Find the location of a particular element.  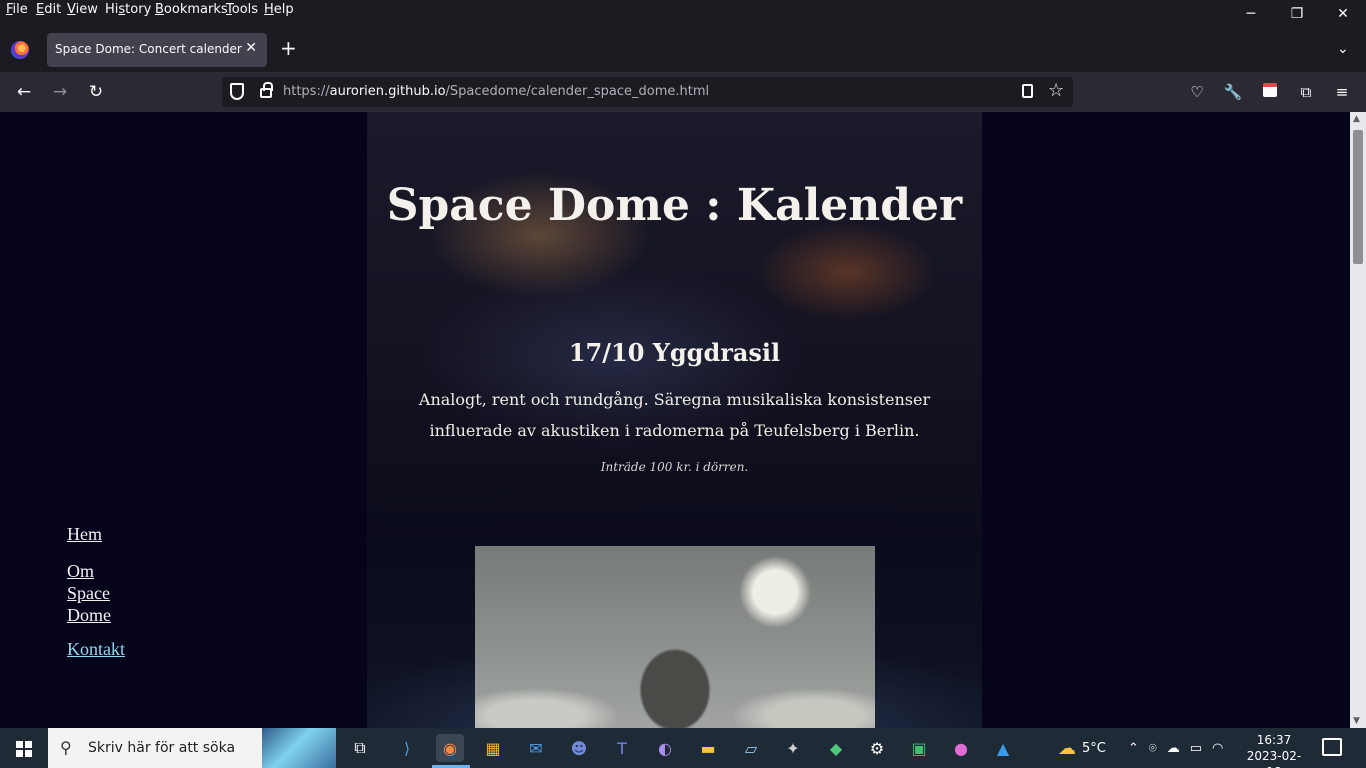

event-price: Inträde 100 kr. i dörren. is located at coordinates (674, 467).